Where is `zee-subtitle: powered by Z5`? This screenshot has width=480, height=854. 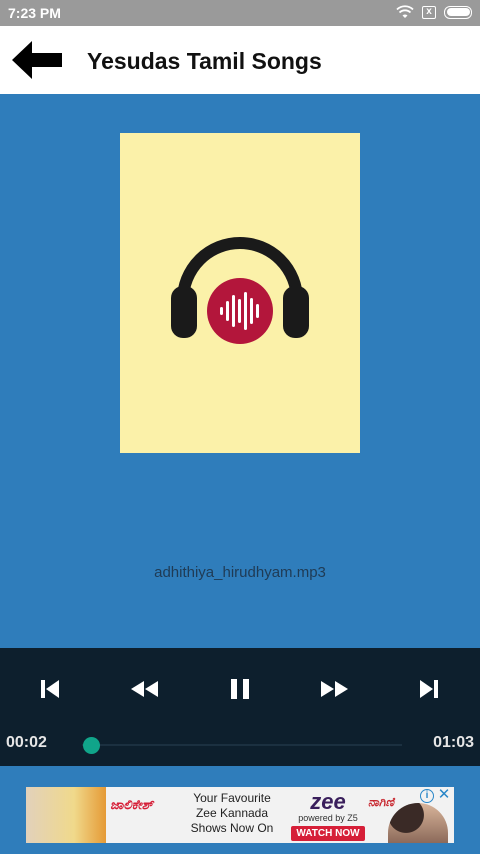 zee-subtitle: powered by Z5 is located at coordinates (328, 818).